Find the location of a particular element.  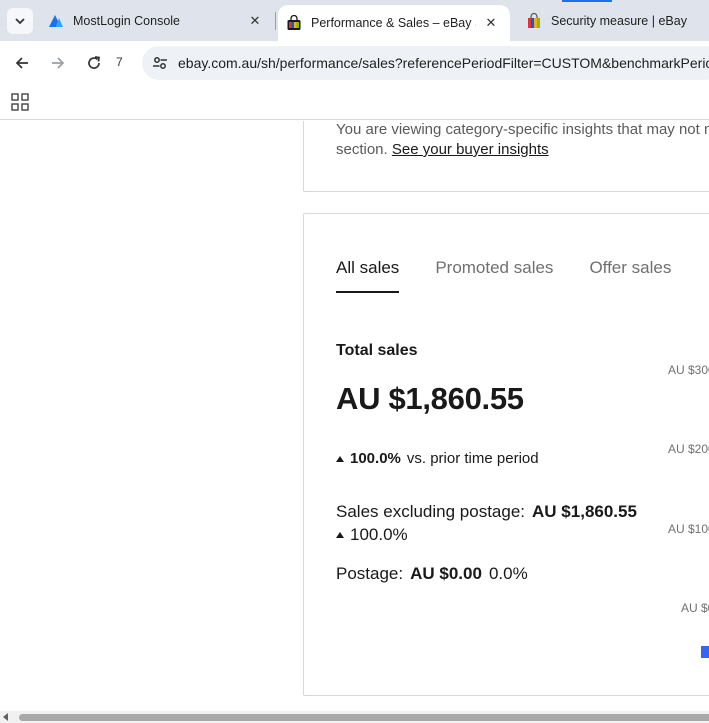

bookmarks-bar is located at coordinates (354, 102).